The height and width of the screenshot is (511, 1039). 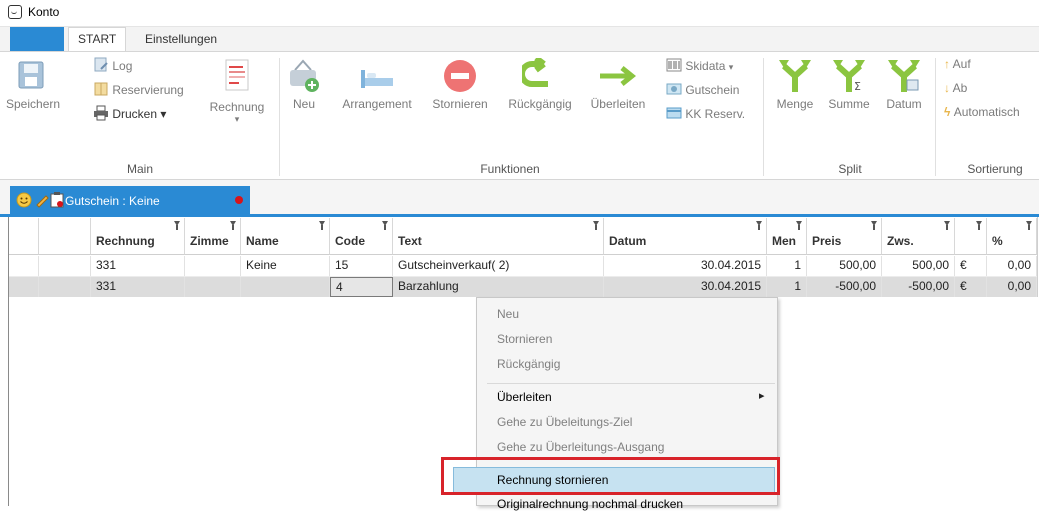 What do you see at coordinates (580, 447) in the screenshot?
I see `menu-item-goto-source: Gehe zu Überleitungs-Ausgang` at bounding box center [580, 447].